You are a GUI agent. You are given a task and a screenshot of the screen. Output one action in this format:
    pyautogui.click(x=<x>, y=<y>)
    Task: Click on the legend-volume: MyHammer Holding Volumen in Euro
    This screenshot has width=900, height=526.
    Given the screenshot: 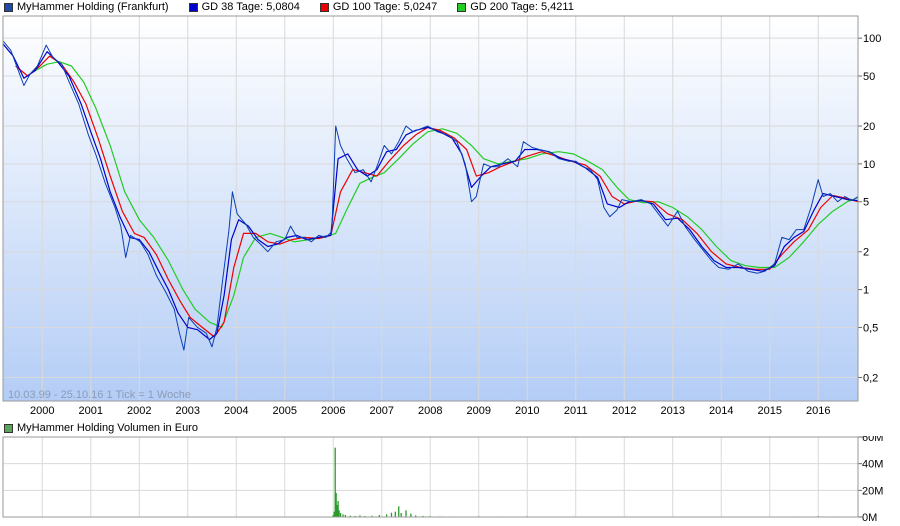 What is the action you would take?
    pyautogui.click(x=101, y=428)
    